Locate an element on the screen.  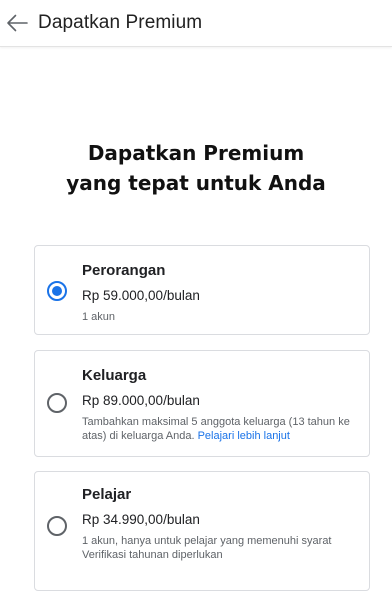
plan-description-line-2: Verifikasi tahunan diperlukan is located at coordinates (152, 555).